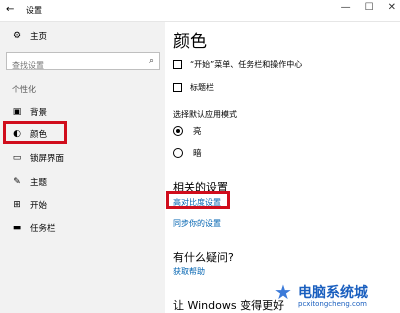 This screenshot has width=400, height=313. I want to click on picture-icon: ▣, so click(17, 112).